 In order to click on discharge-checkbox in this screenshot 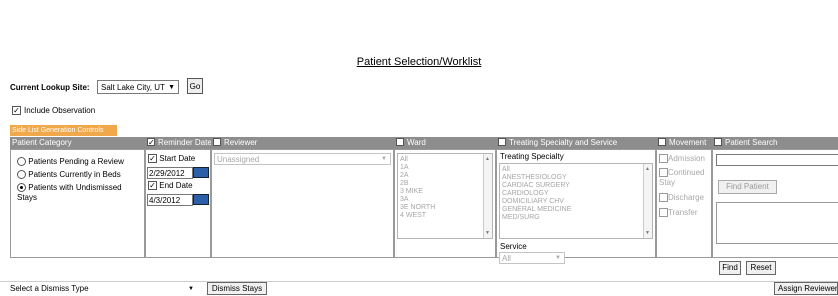, I will do `click(663, 198)`.